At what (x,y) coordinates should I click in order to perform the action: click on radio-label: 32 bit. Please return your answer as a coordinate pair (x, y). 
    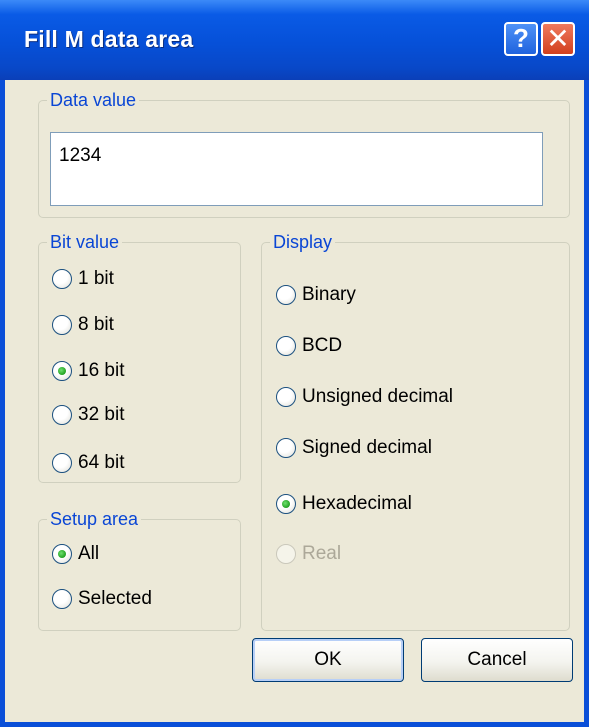
    Looking at the image, I should click on (101, 414).